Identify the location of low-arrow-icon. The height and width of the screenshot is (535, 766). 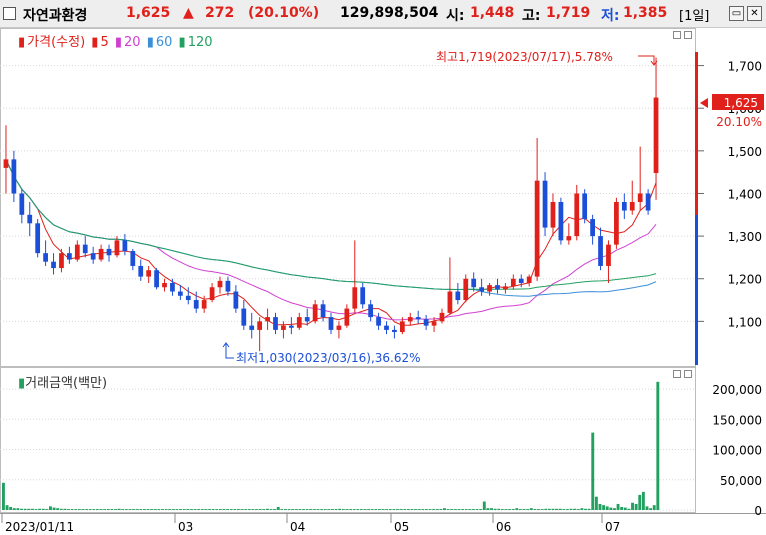
(228, 350).